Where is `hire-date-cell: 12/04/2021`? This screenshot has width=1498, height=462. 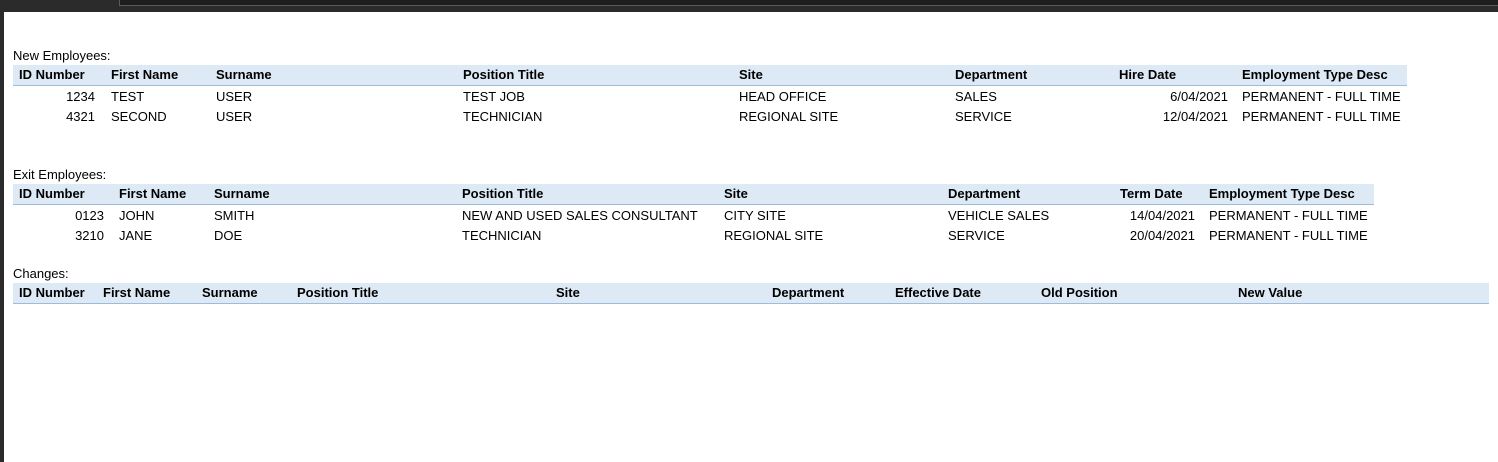 hire-date-cell: 12/04/2021 is located at coordinates (1195, 116).